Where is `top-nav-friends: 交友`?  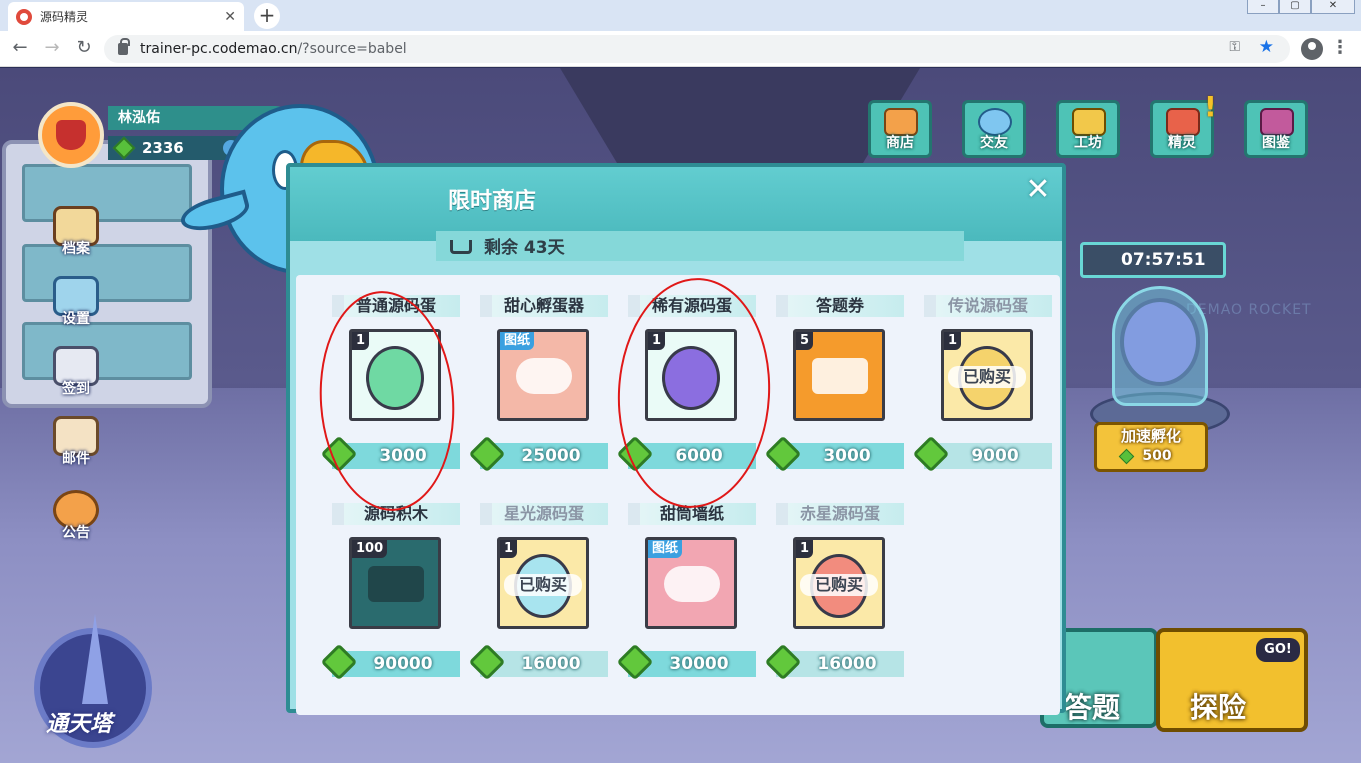 top-nav-friends: 交友 is located at coordinates (994, 129).